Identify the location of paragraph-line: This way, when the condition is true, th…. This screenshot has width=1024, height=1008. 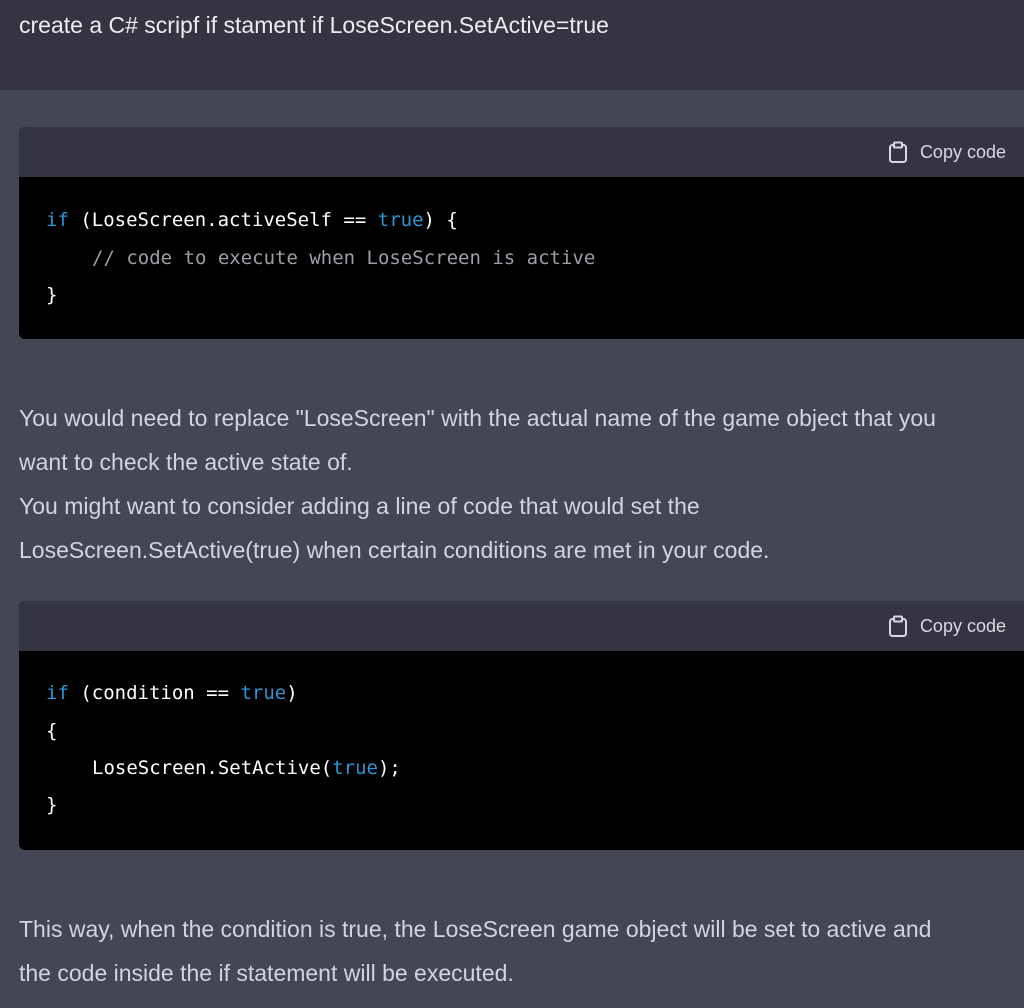
(475, 929).